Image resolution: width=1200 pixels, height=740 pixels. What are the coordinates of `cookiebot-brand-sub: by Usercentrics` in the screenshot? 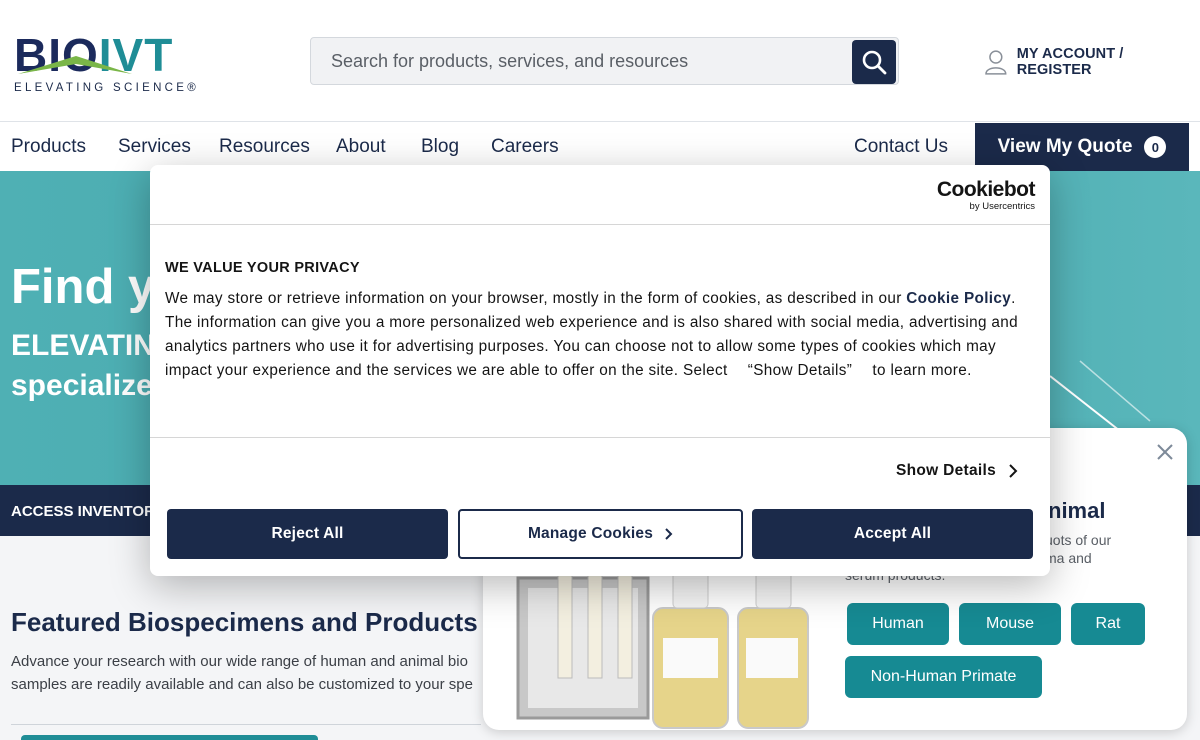 It's located at (1002, 206).